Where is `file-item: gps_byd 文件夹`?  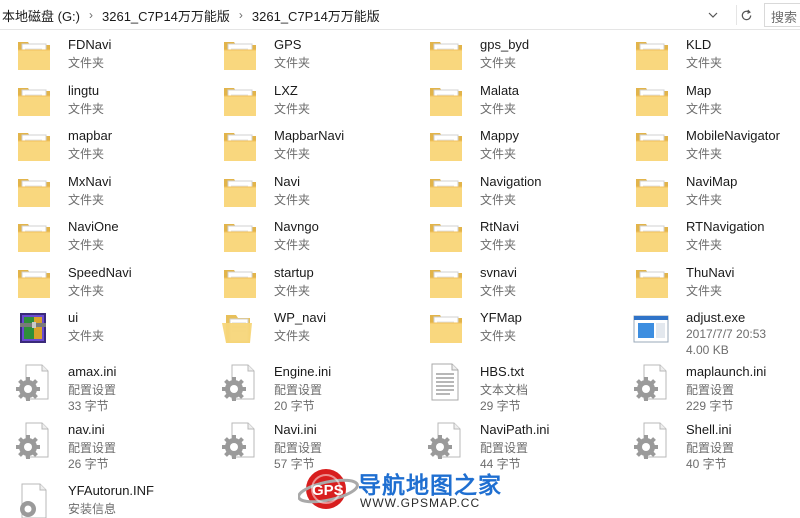
file-item: gps_byd 文件夹 is located at coordinates (521, 55).